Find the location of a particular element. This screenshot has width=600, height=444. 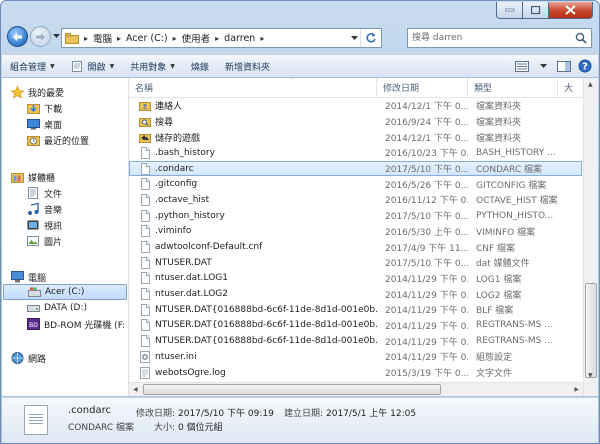

file-row: .condarc 2017/5/10 下午 0... CONDARC 檔案 is located at coordinates (355, 168).